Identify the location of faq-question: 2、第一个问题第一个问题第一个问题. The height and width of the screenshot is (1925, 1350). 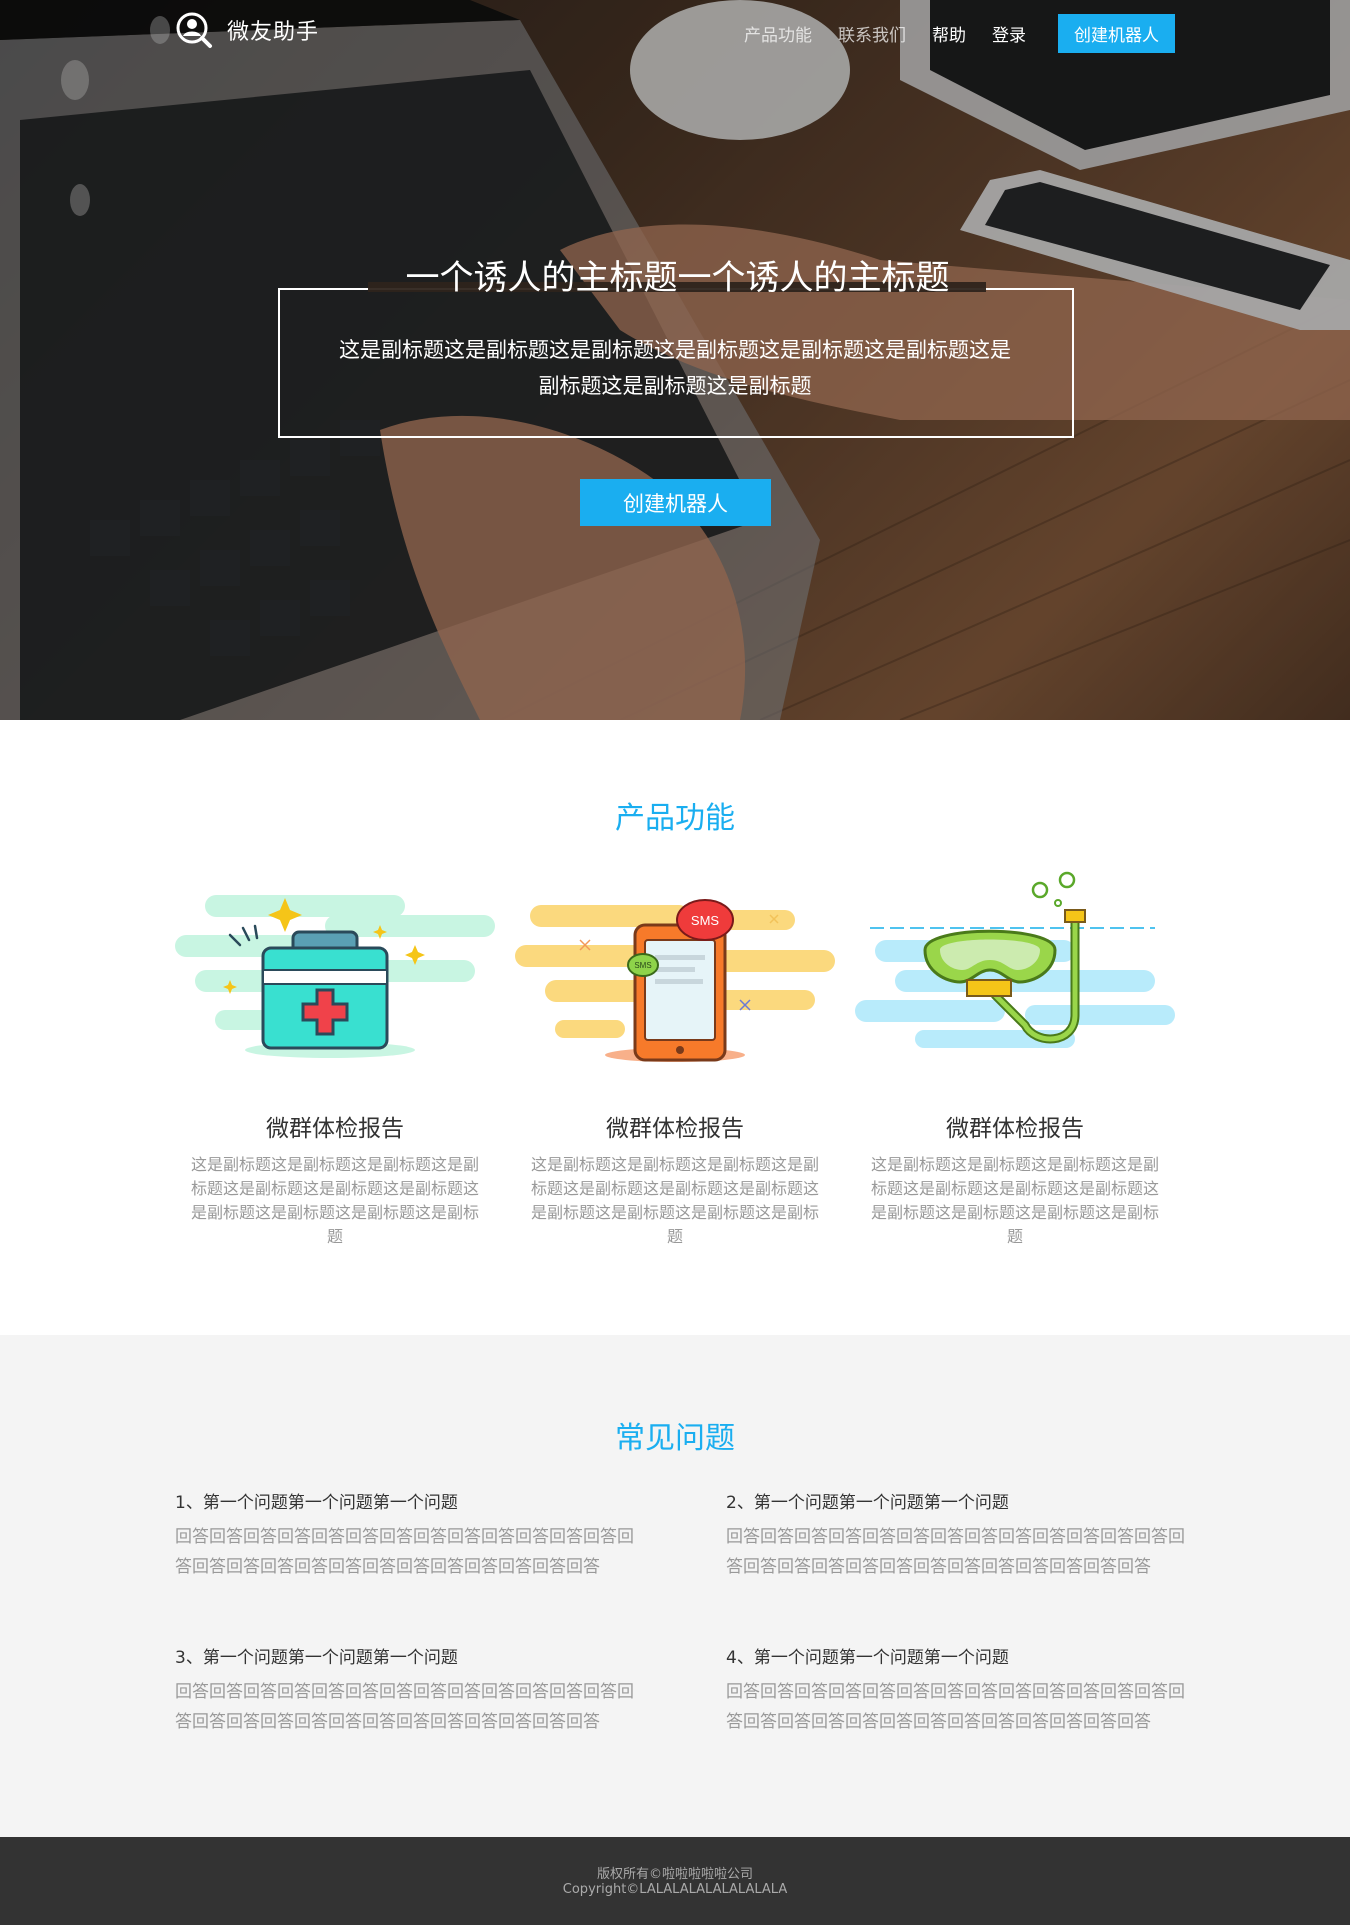
(867, 1503).